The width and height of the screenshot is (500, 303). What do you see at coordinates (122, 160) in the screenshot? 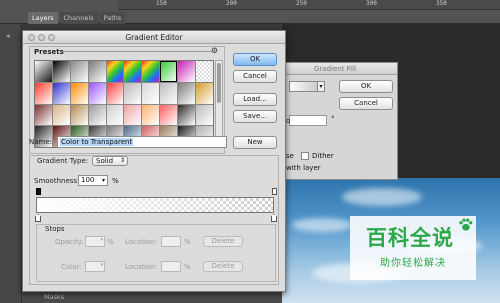
I see `chevron-updown-icon: ⇕` at bounding box center [122, 160].